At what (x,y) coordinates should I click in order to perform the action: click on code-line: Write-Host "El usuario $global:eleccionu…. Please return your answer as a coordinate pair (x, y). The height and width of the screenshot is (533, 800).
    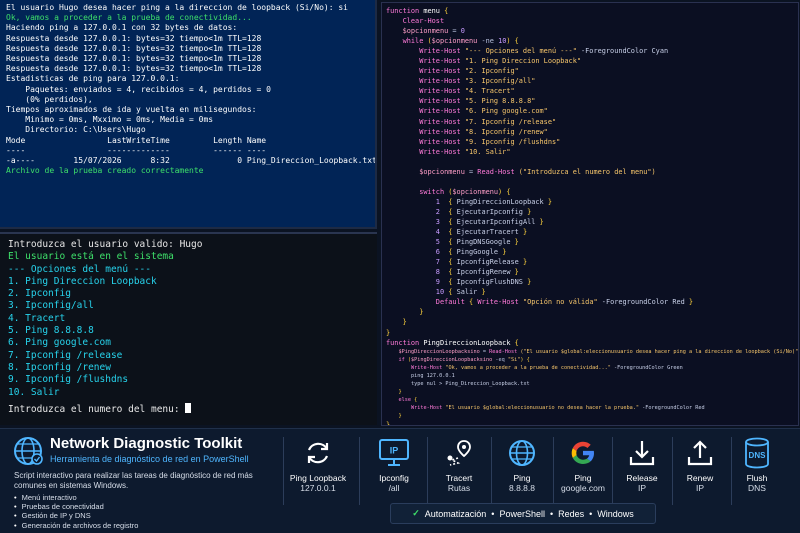
    Looking at the image, I should click on (590, 408).